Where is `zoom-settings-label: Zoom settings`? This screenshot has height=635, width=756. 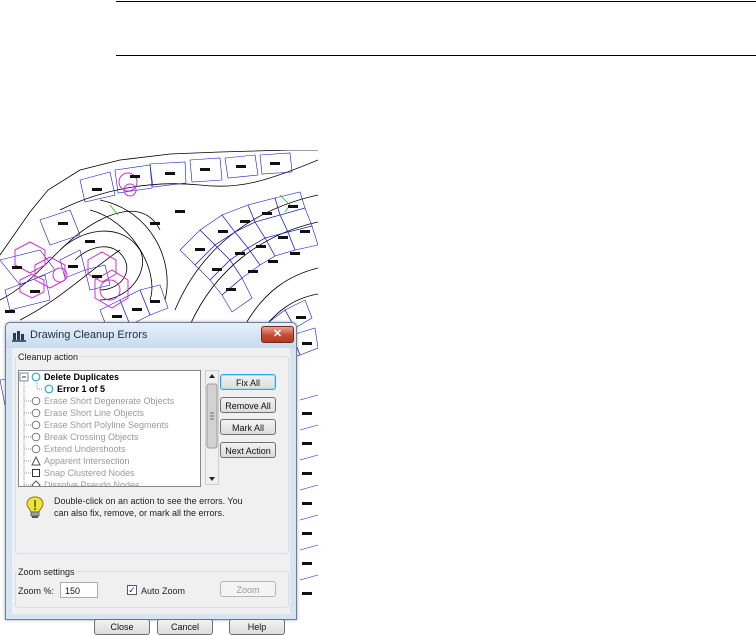
zoom-settings-label: Zoom settings is located at coordinates (46, 572).